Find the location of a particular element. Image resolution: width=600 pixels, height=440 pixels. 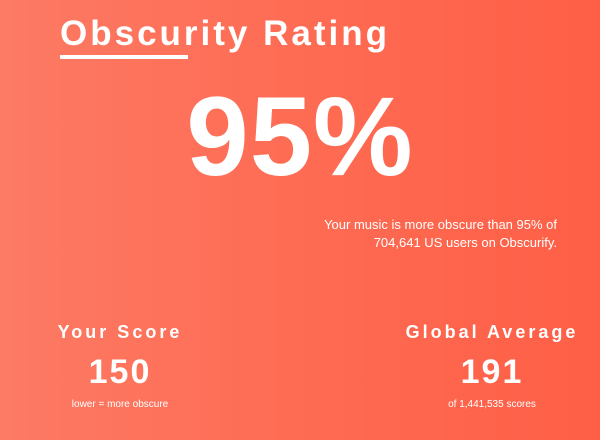

global-average-stat: Global Average 191 of 1,441,535 scores is located at coordinates (491, 366).